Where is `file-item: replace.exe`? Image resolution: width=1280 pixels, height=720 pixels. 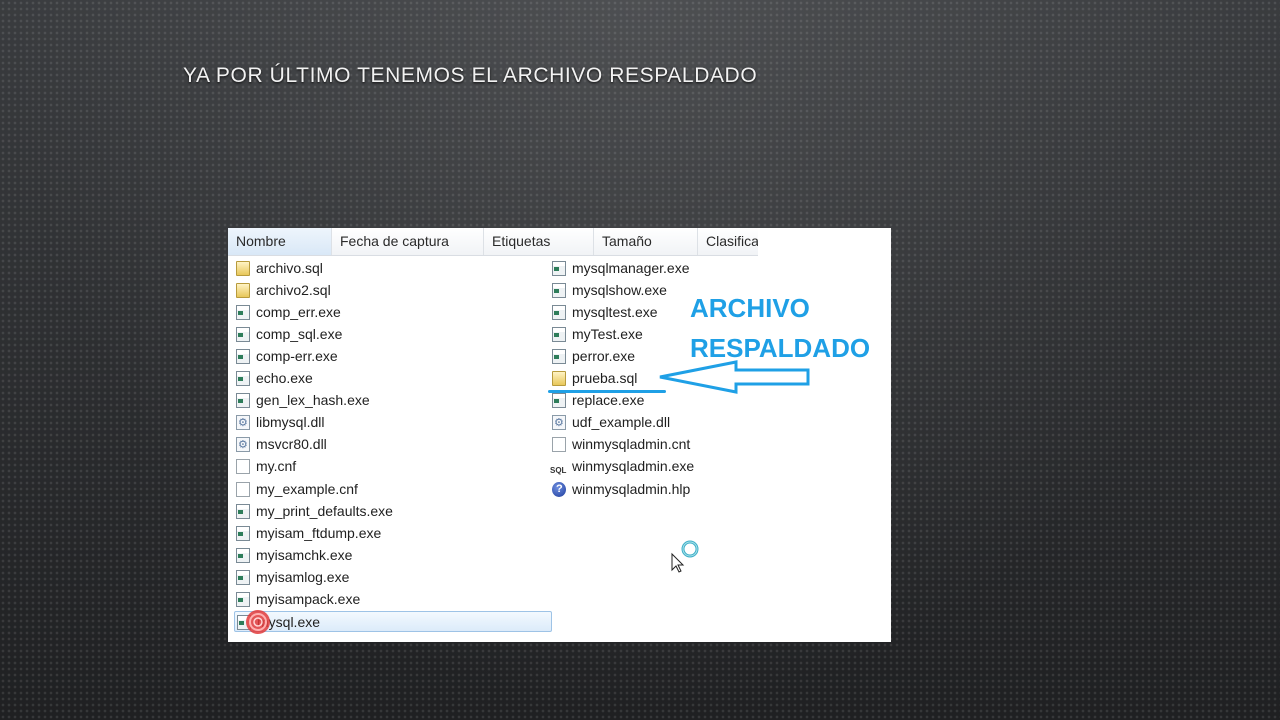
file-item: replace.exe is located at coordinates (598, 400).